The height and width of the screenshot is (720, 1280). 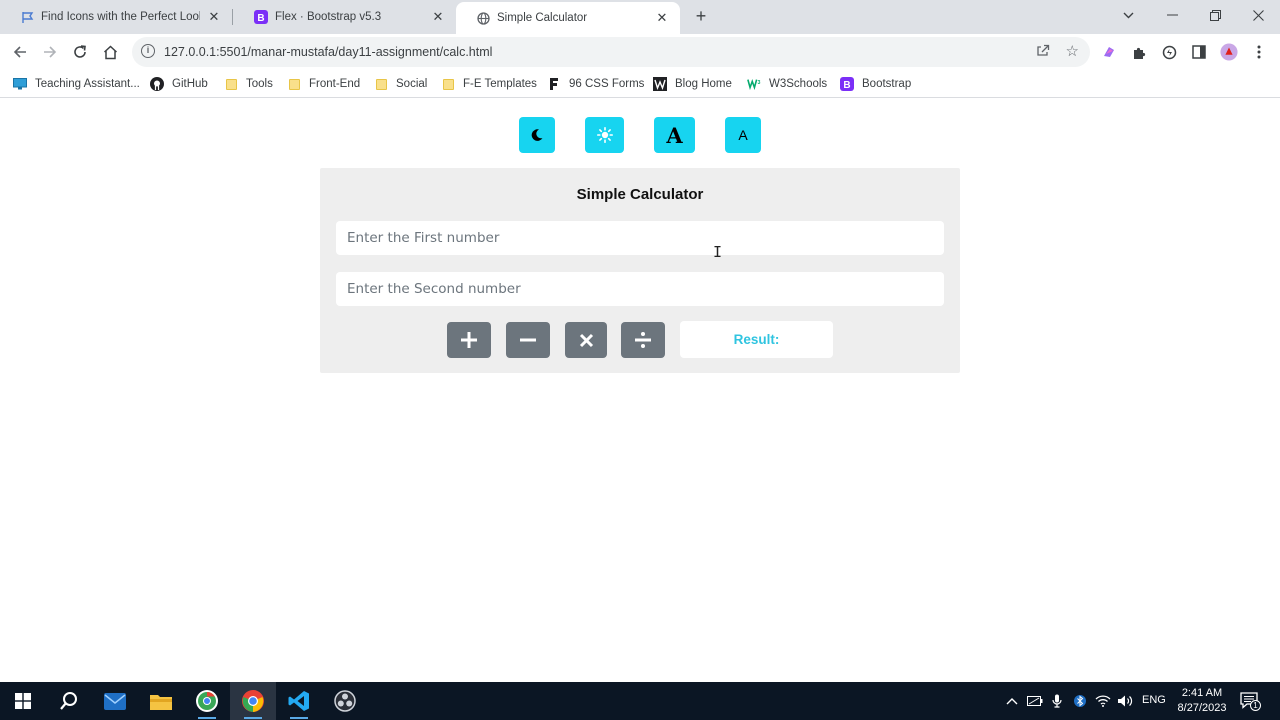 I want to click on bookmark-label: Blog Home, so click(x=703, y=84).